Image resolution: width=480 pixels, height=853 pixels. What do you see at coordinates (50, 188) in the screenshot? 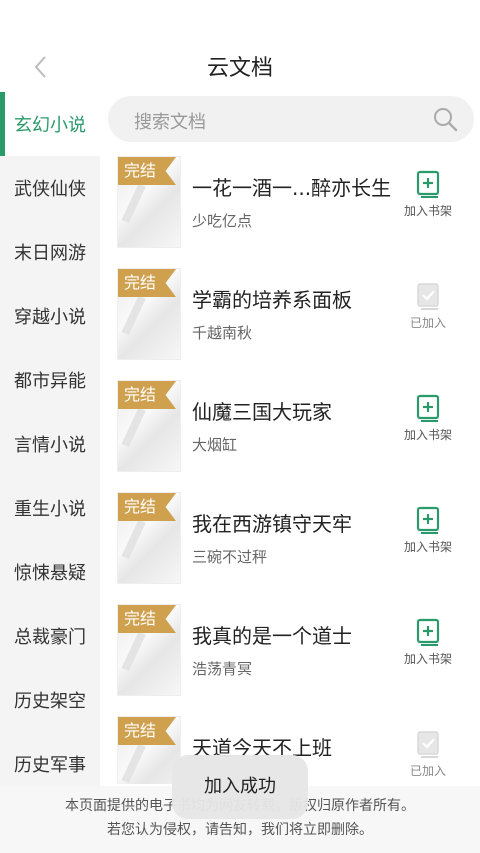
I see `sidebar-item-wuxia: 武侠仙侠` at bounding box center [50, 188].